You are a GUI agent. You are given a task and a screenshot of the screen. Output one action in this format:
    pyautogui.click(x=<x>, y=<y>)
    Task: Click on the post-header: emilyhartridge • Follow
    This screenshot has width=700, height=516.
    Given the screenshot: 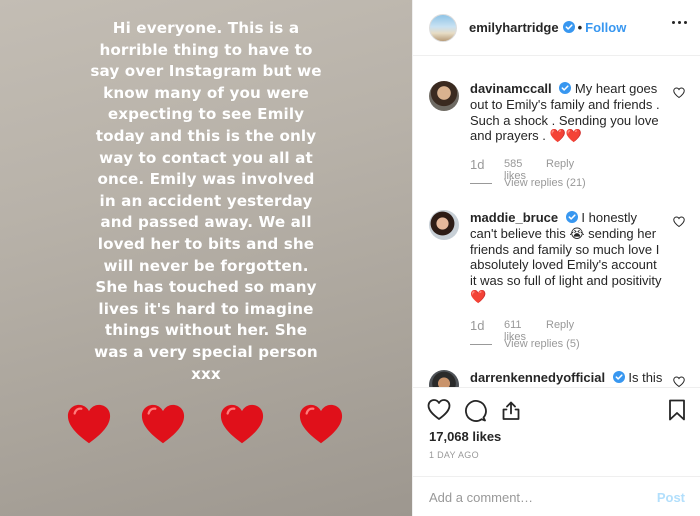 What is the action you would take?
    pyautogui.click(x=556, y=28)
    